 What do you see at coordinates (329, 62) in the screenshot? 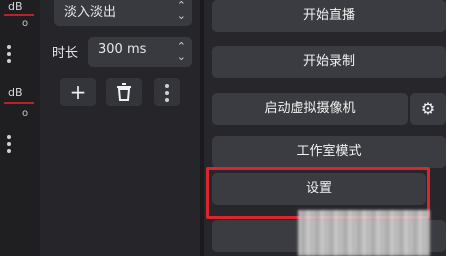
I see `start-recording-button: 开始录制` at bounding box center [329, 62].